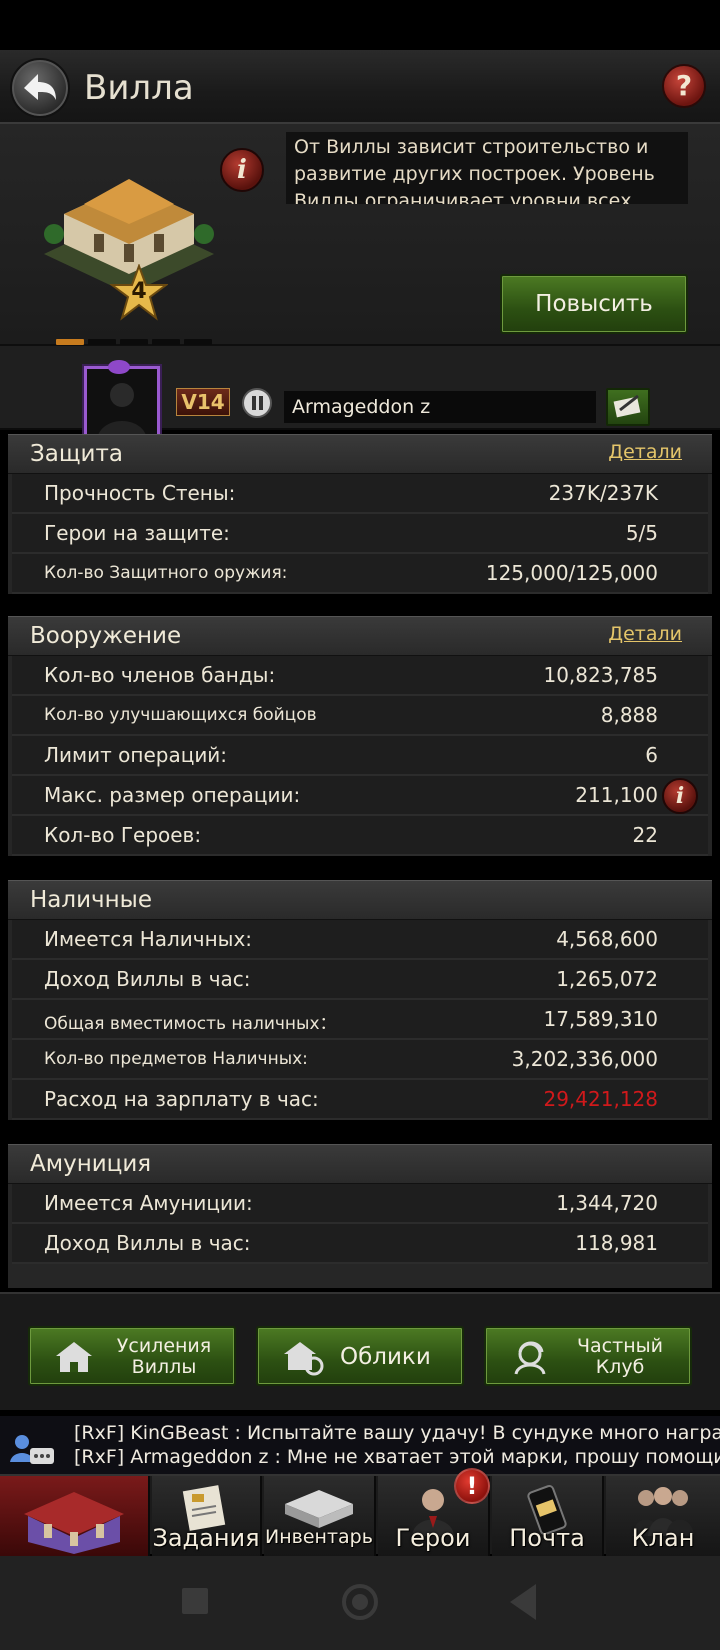 The image size is (720, 1650). Describe the element at coordinates (360, 940) in the screenshot. I see `stat-row: Имеется Наличных: 4,568,600` at that location.